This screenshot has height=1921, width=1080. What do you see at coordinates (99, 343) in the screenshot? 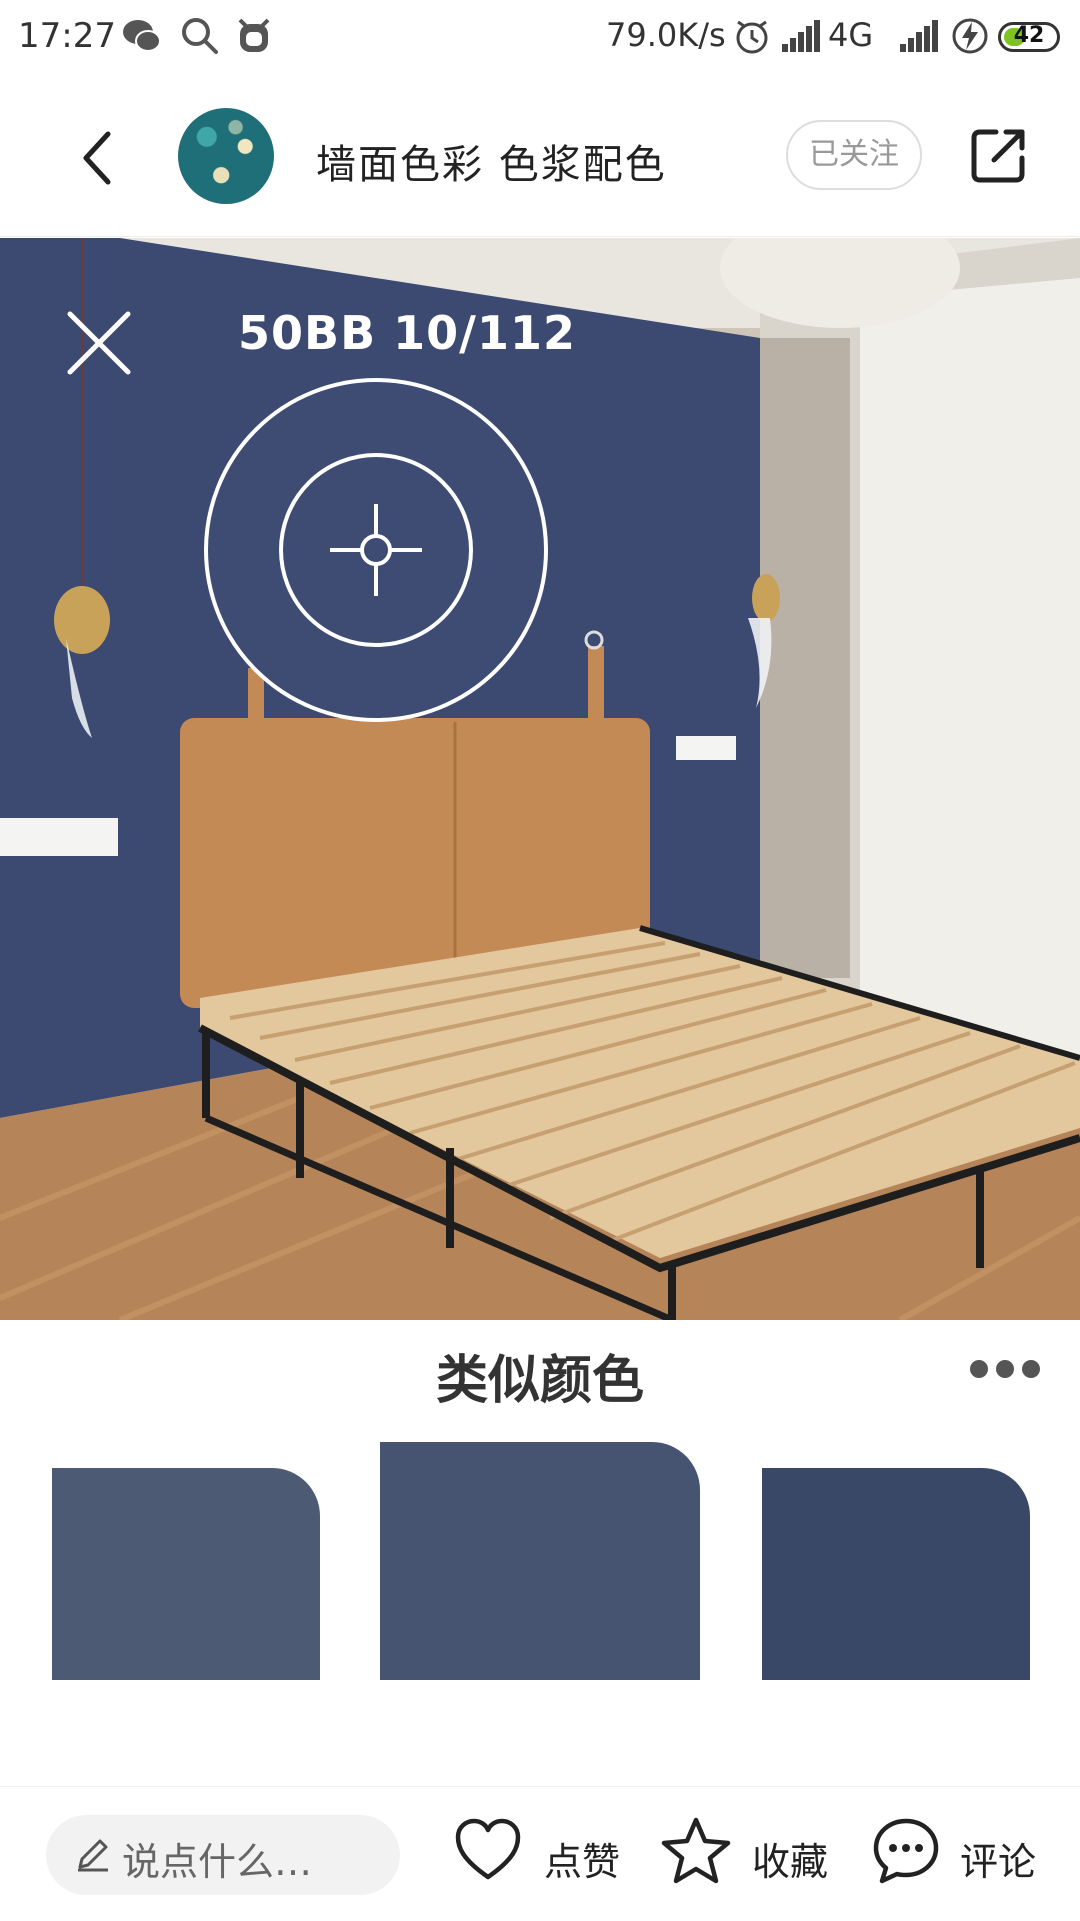
I see `close-button` at bounding box center [99, 343].